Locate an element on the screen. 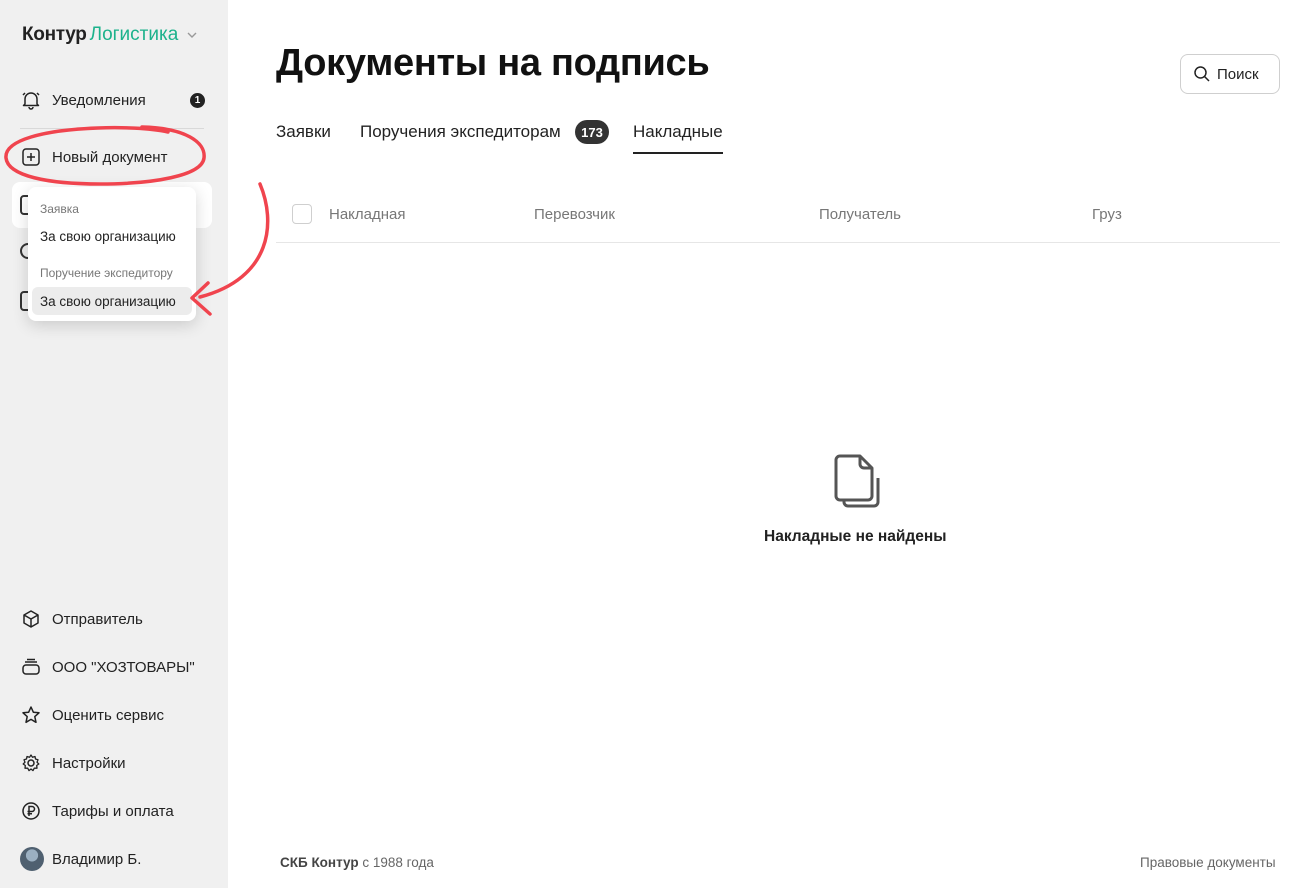 This screenshot has height=888, width=1295. new-document-button: Новый документ is located at coordinates (93, 157).